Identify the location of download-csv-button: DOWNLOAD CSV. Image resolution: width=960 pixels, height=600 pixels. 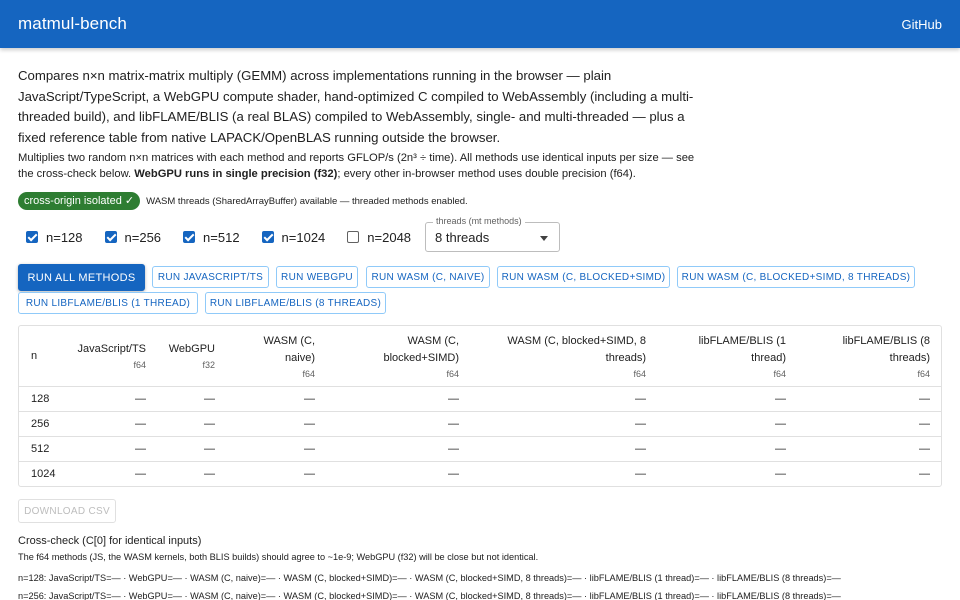
(67, 511).